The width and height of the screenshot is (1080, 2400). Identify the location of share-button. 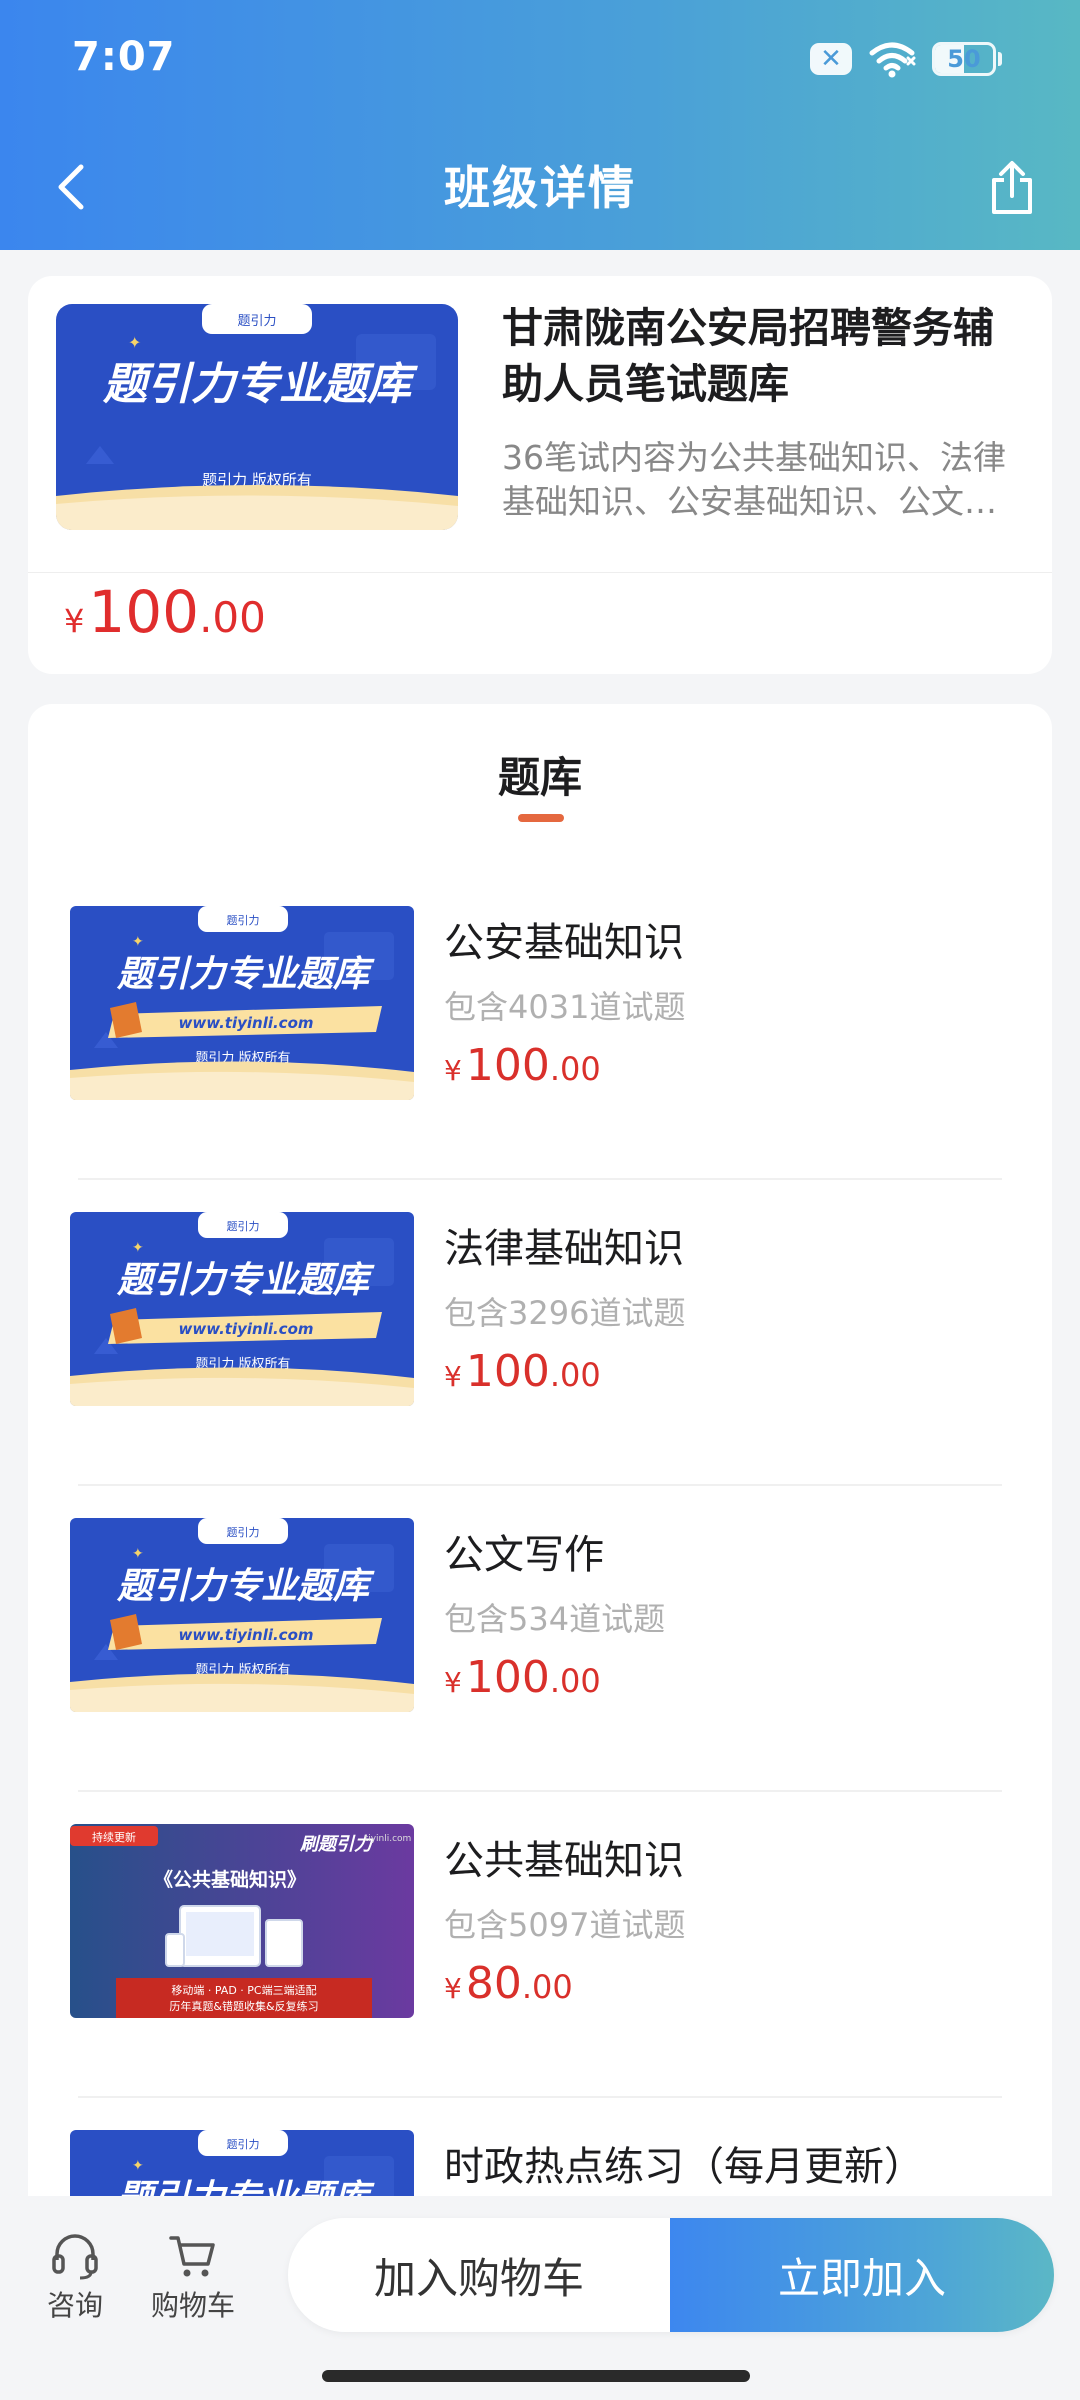
(1012, 188).